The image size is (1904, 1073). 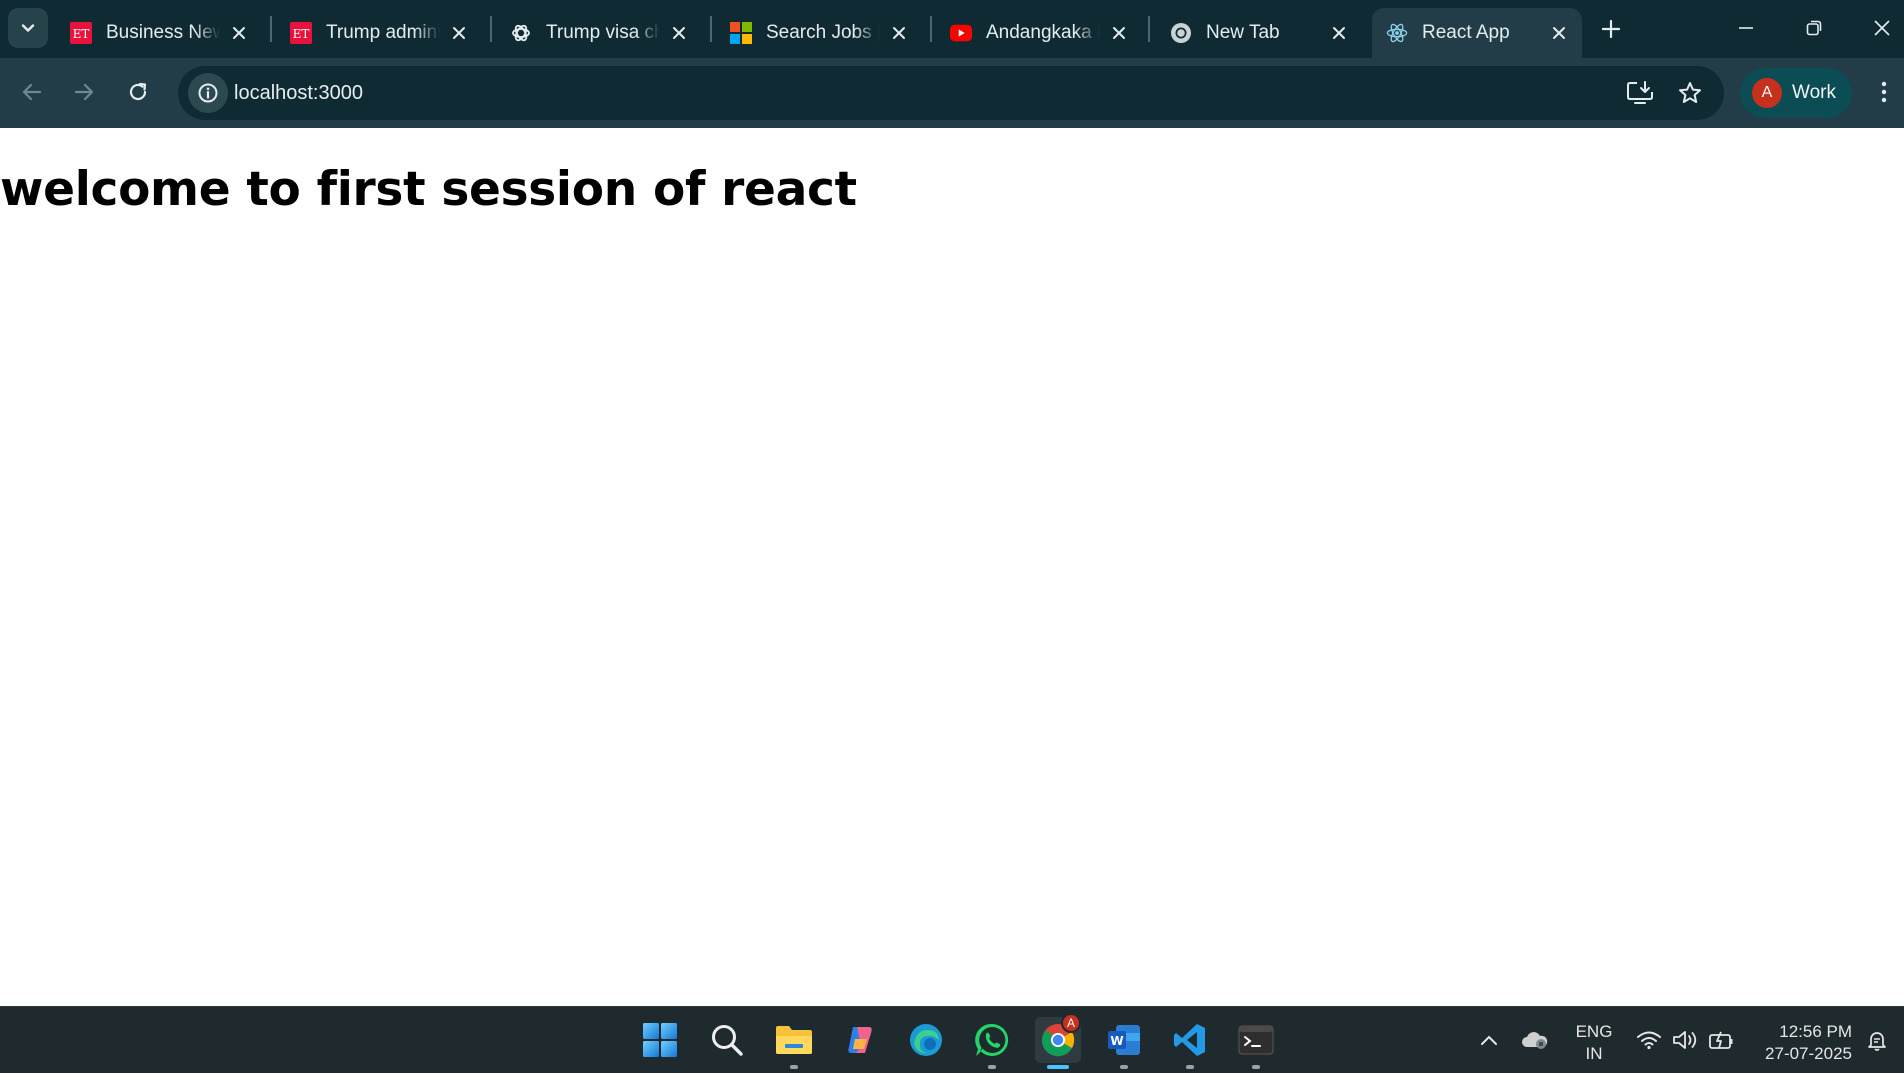 What do you see at coordinates (992, 1043) in the screenshot?
I see `taskbar-whatsapp` at bounding box center [992, 1043].